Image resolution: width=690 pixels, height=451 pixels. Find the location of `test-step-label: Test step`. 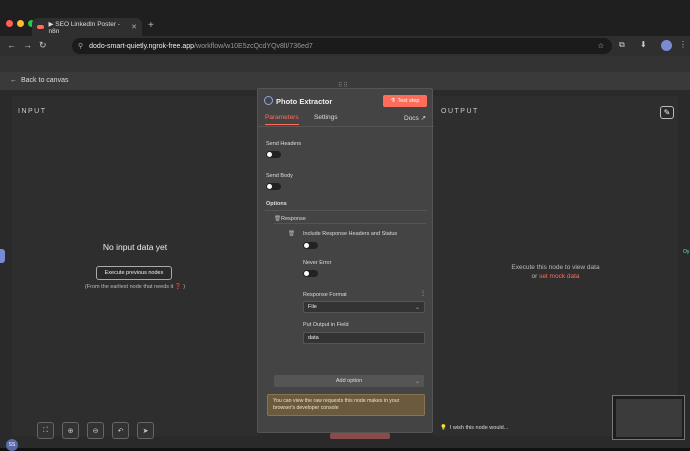

test-step-label: Test step is located at coordinates (408, 101).